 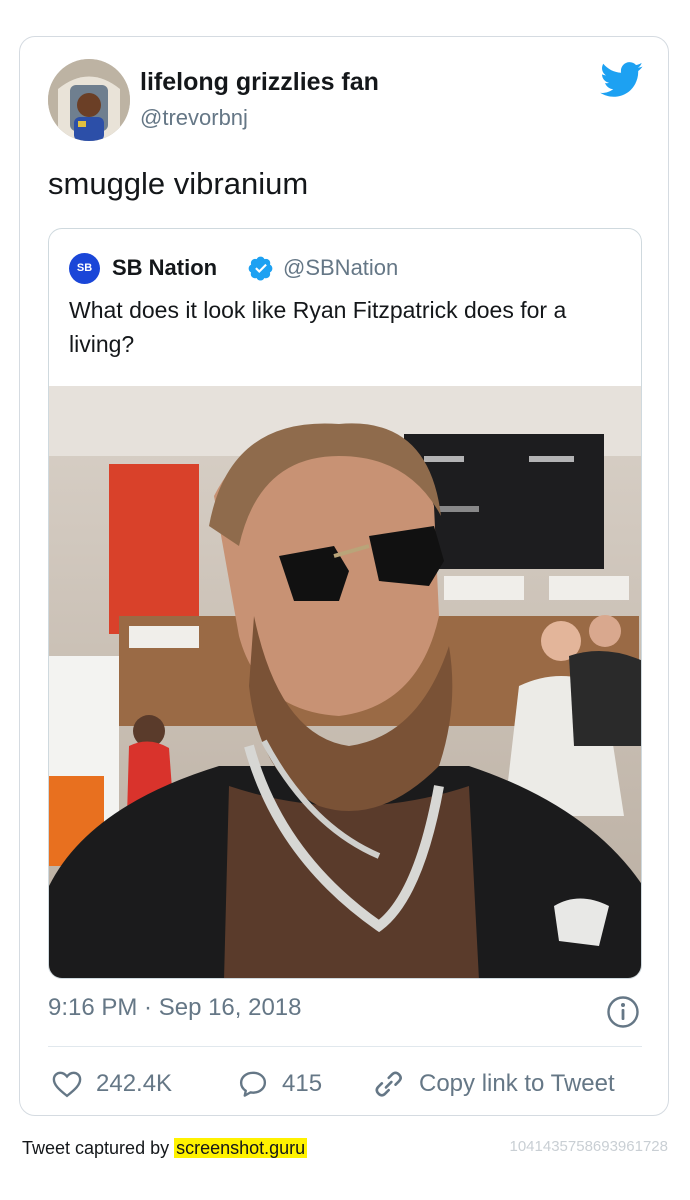 What do you see at coordinates (253, 1084) in the screenshot?
I see `reply-icon` at bounding box center [253, 1084].